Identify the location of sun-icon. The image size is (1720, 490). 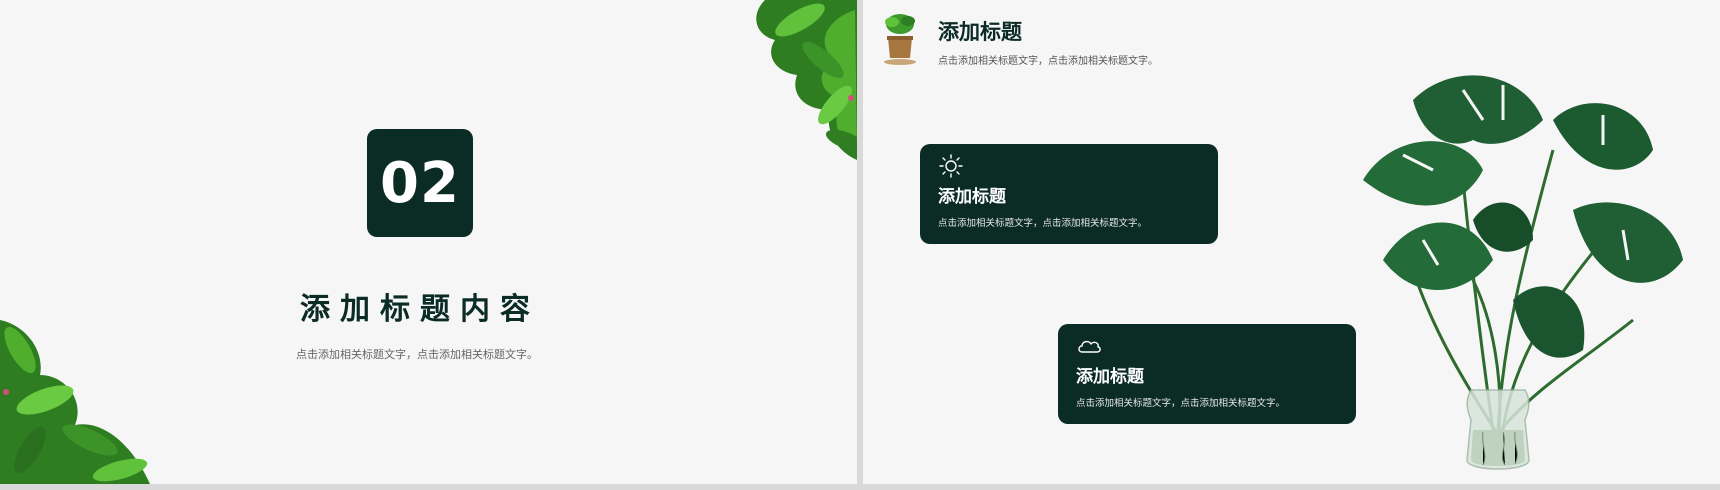
(951, 166).